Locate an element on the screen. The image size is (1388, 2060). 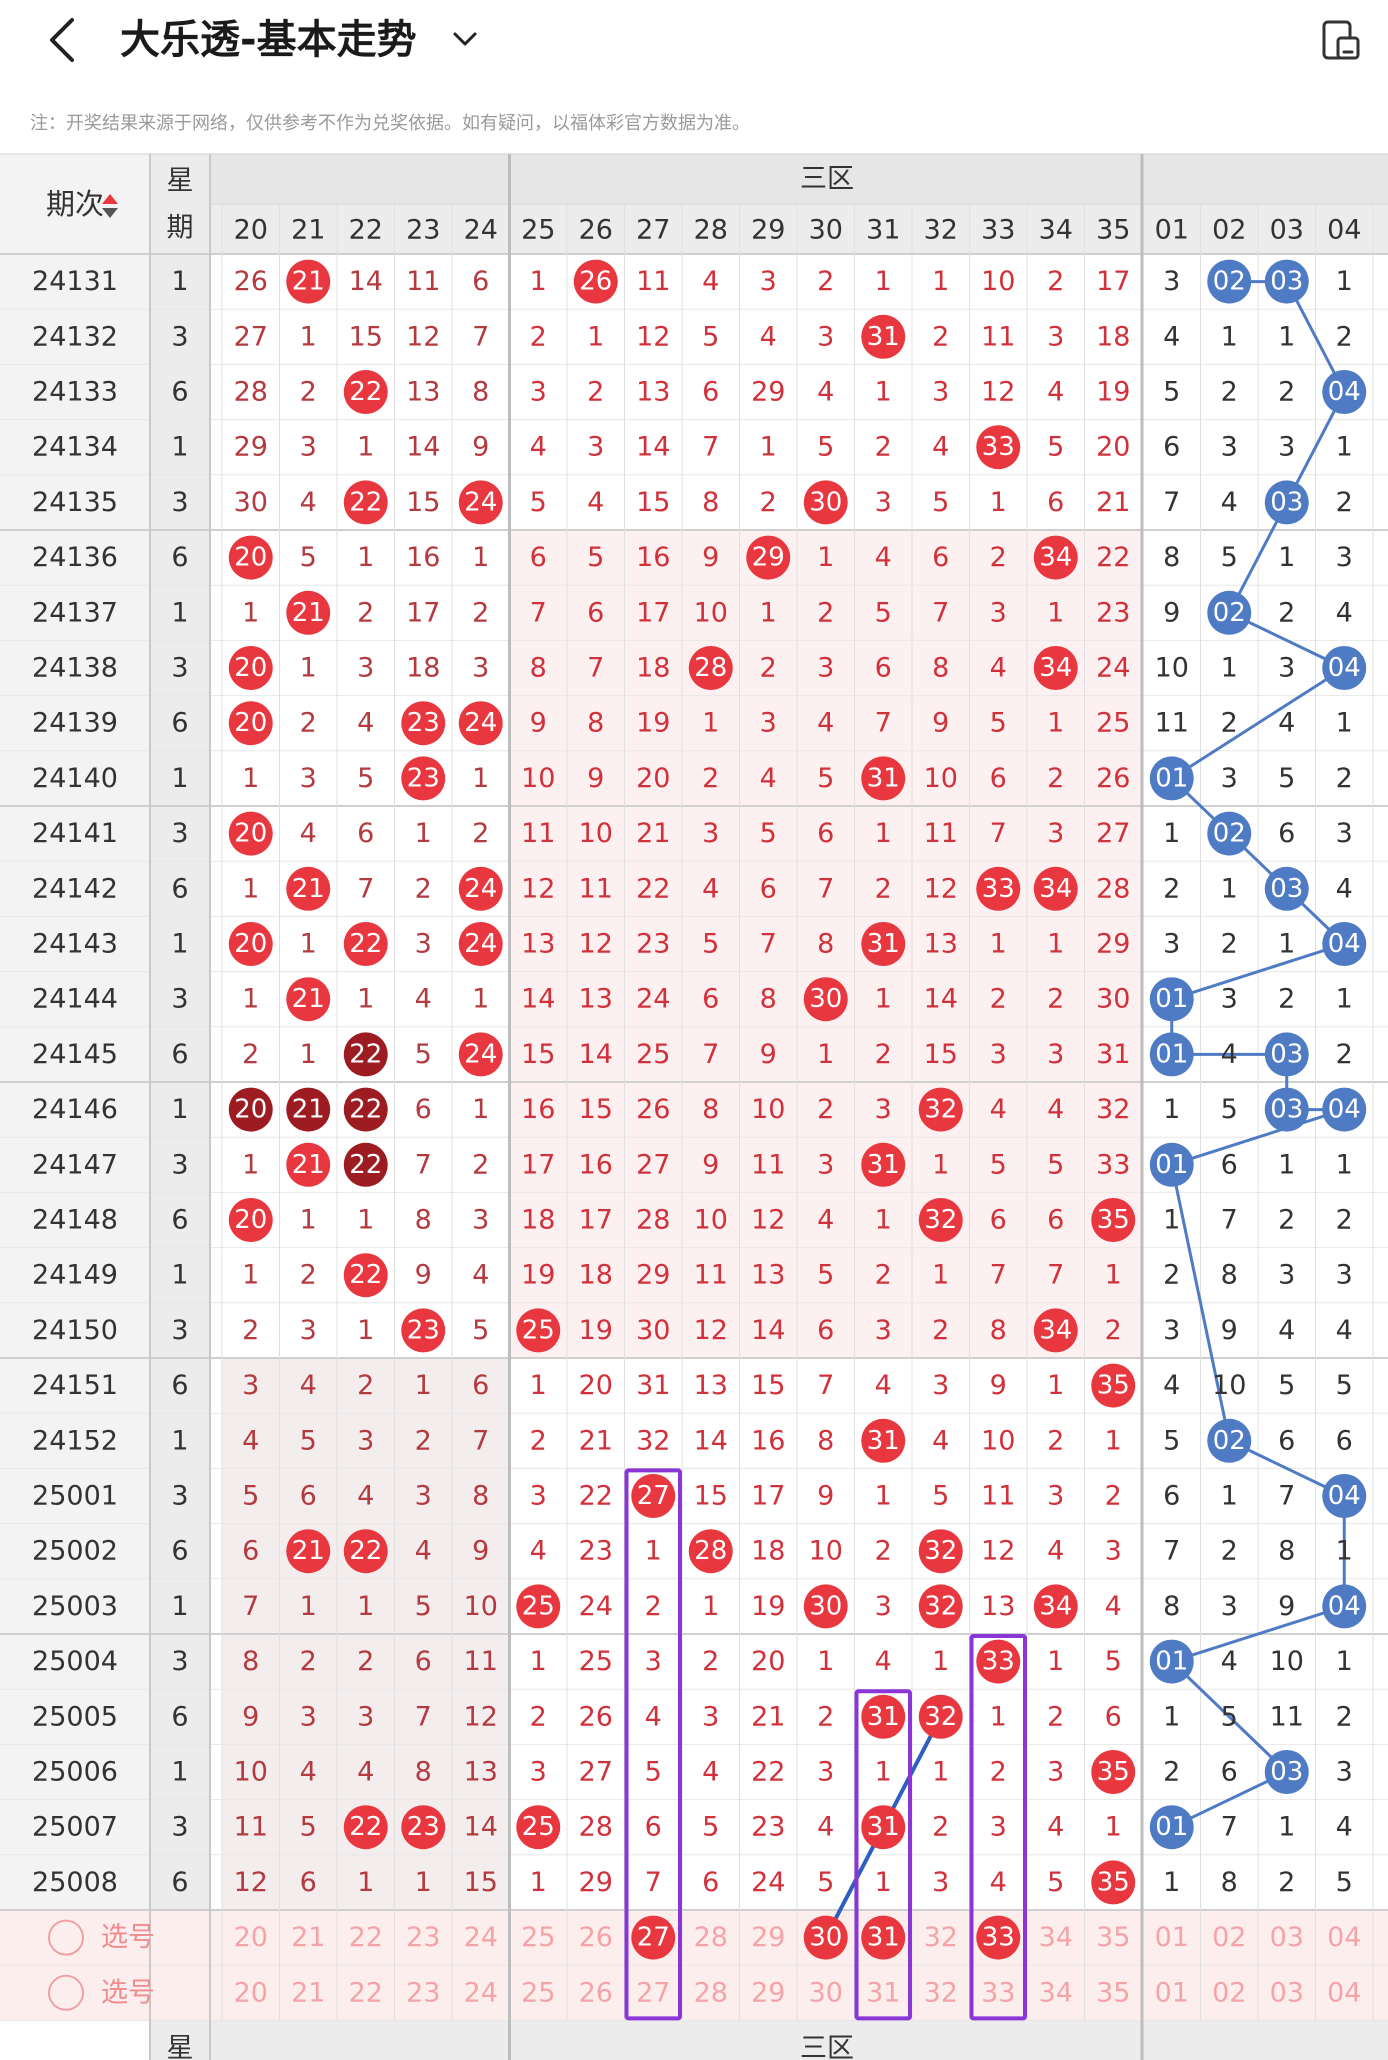
period-cell: 24141 is located at coordinates (75, 833).